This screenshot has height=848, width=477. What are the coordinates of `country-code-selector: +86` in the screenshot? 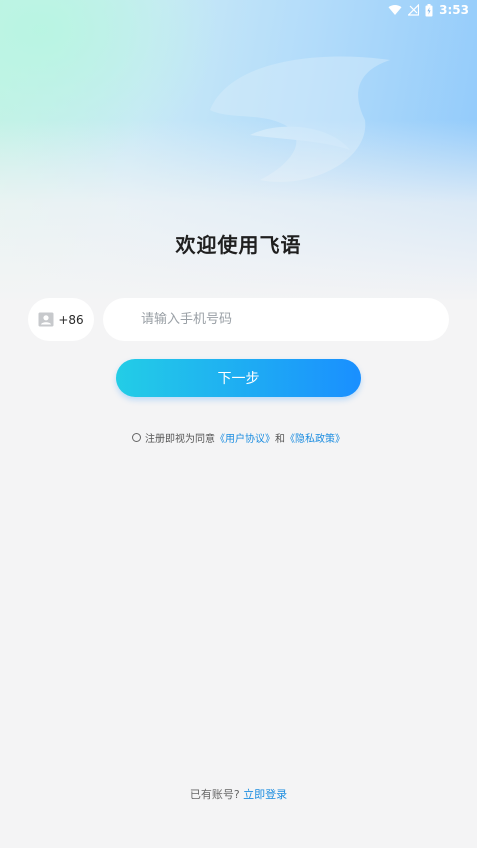 It's located at (61, 319).